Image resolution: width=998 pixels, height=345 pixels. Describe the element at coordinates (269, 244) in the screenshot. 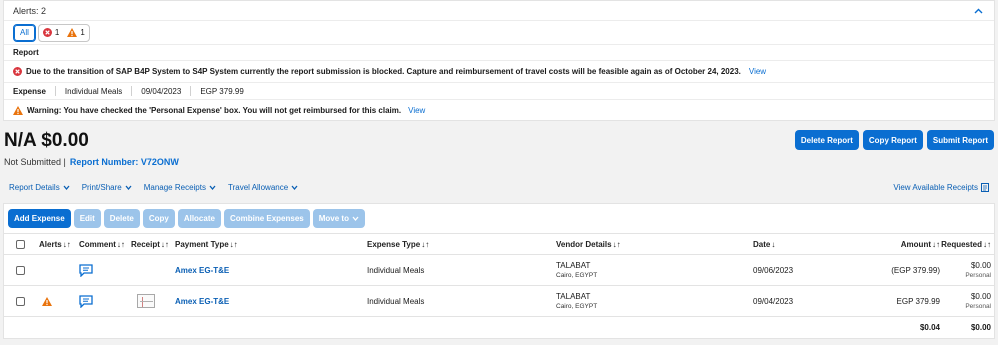

I see `column-payment-type: Payment Type ↓↑` at that location.